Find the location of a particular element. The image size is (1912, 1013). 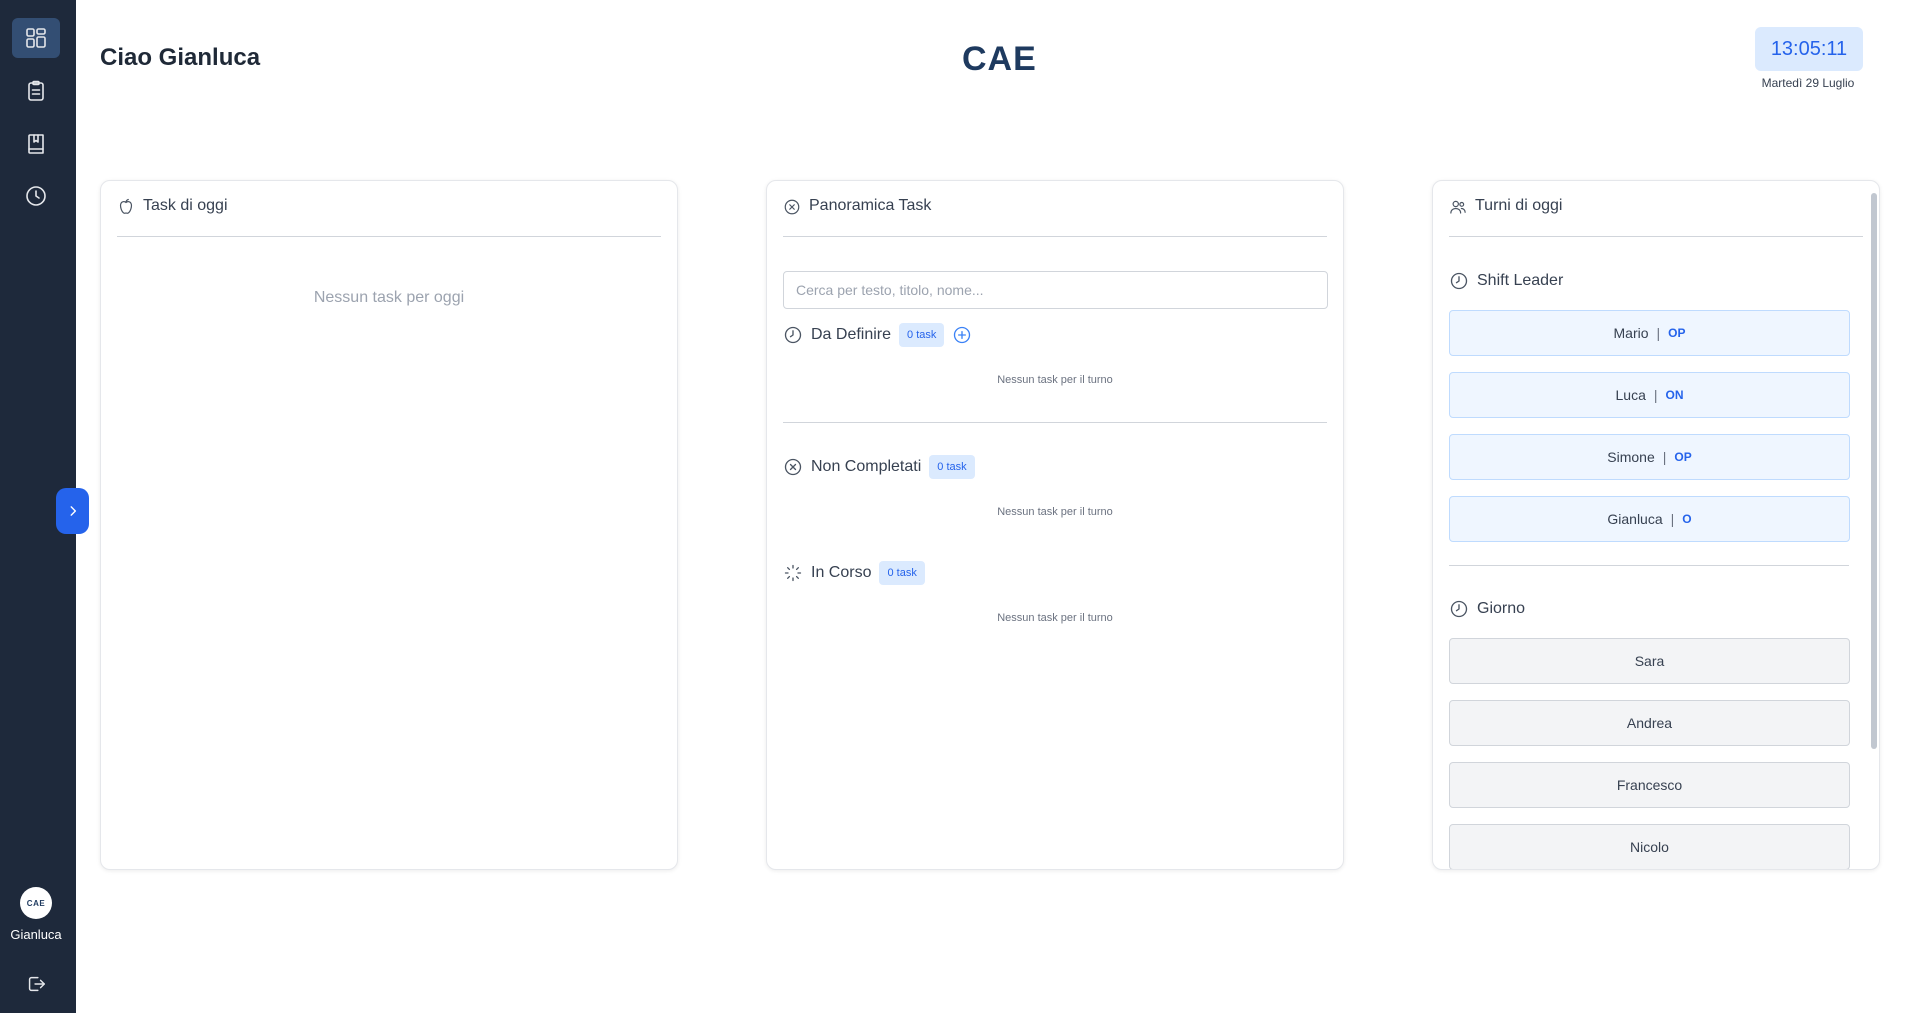

dashboard-icon is located at coordinates (36, 38).